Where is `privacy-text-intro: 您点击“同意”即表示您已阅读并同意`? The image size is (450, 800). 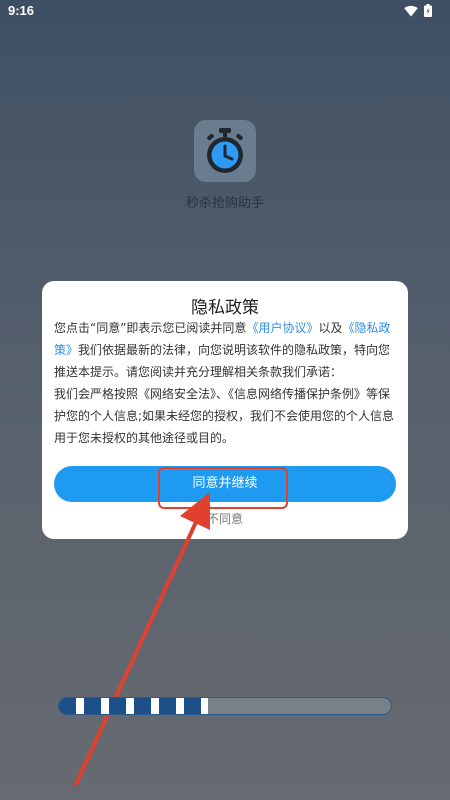
privacy-text-intro: 您点击“同意”即表示您已阅读并同意 is located at coordinates (150, 328).